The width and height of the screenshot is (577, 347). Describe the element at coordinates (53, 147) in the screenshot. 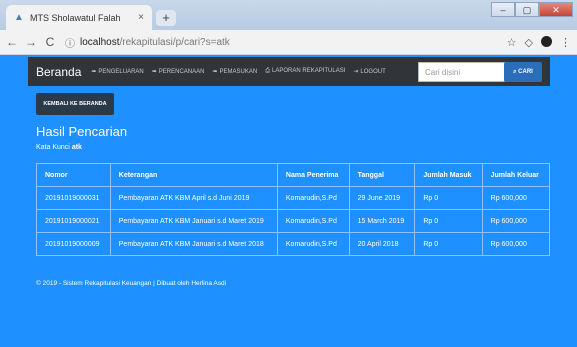

I see `keyword-label: Kata Kunci` at that location.